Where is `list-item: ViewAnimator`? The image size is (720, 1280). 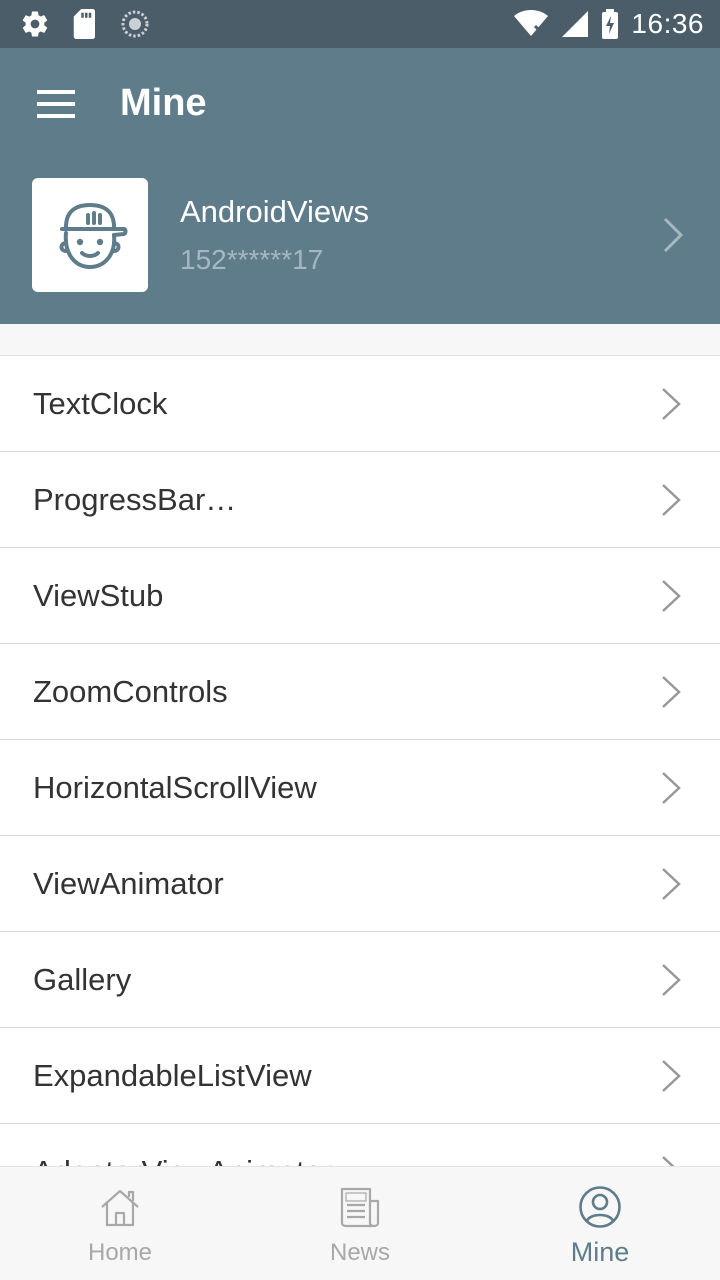 list-item: ViewAnimator is located at coordinates (360, 884).